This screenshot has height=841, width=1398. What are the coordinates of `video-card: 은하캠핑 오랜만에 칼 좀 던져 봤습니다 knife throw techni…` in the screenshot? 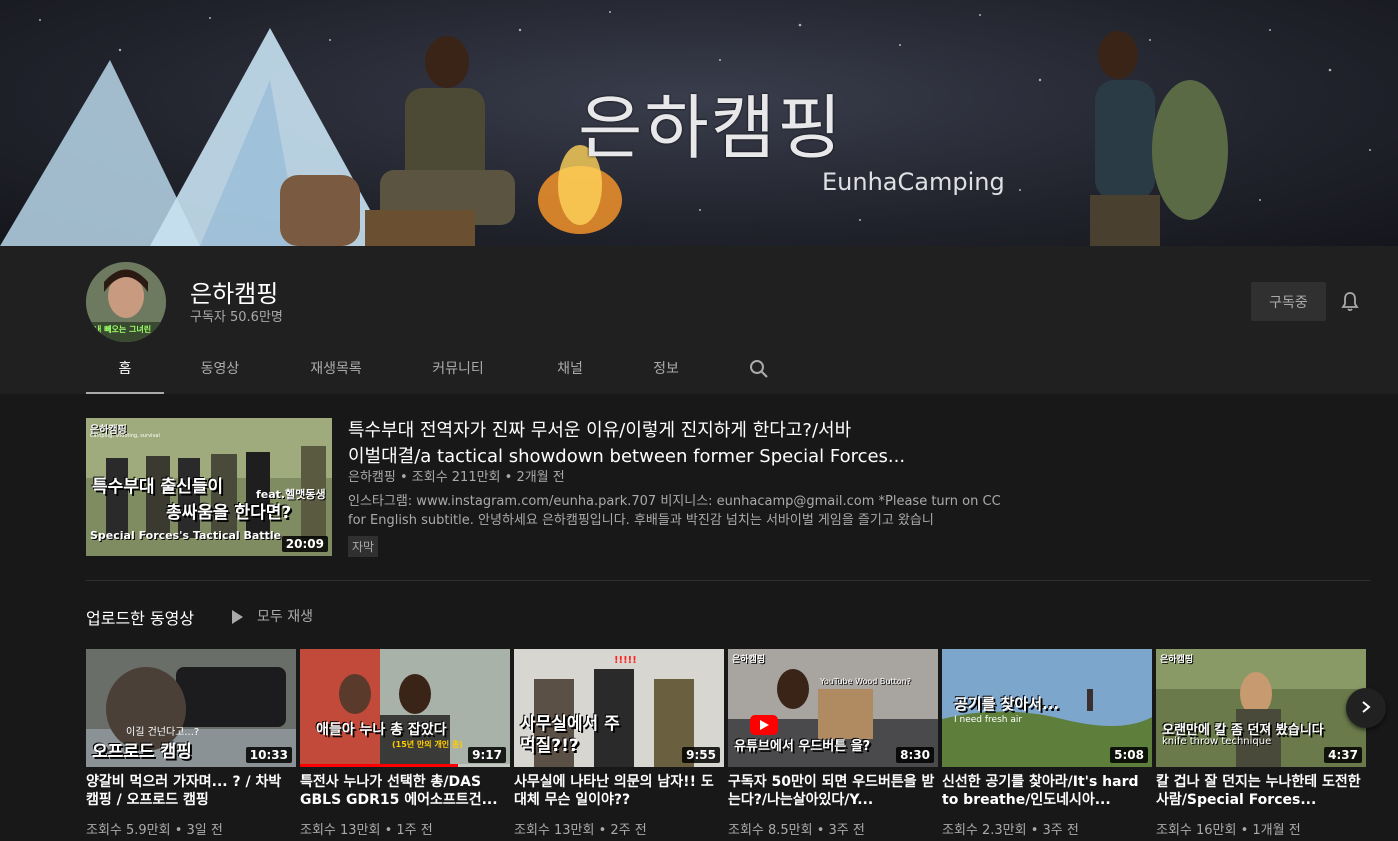 It's located at (1261, 743).